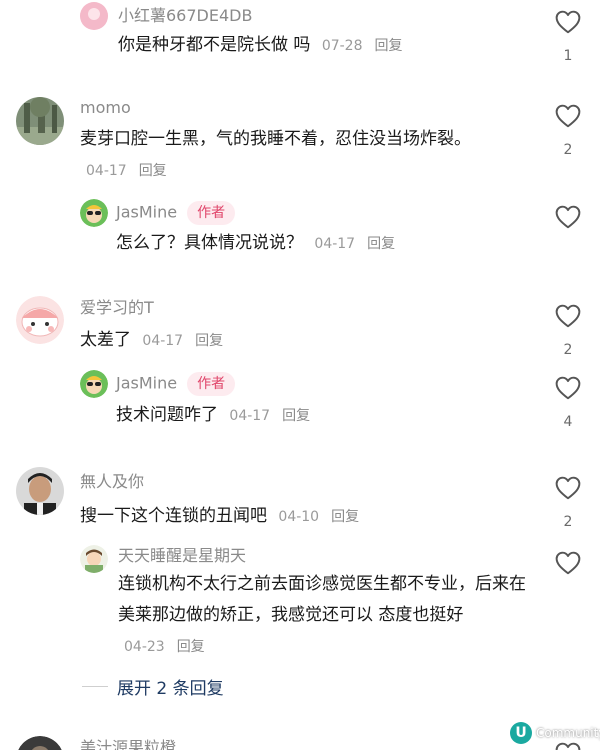 The width and height of the screenshot is (600, 750). I want to click on expand-replies-button: 展开 2 条回复, so click(153, 686).